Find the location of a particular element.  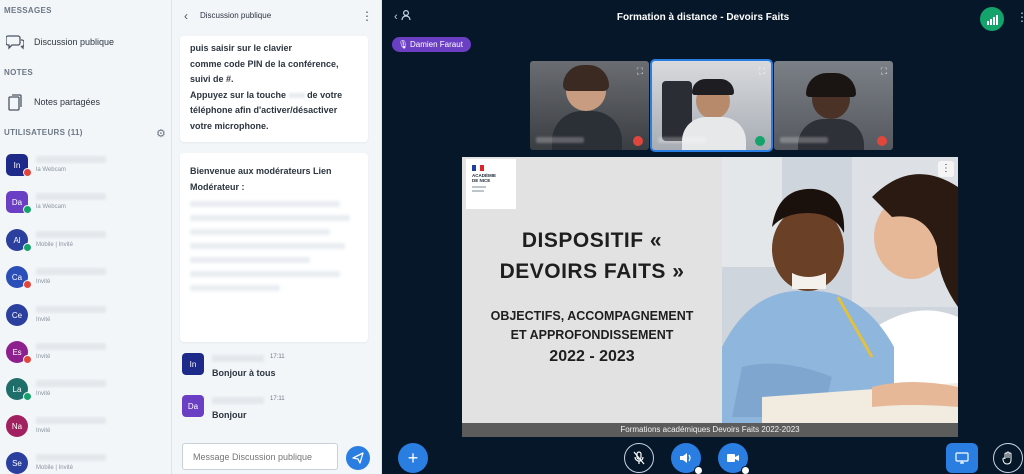

send-icon is located at coordinates (358, 458).